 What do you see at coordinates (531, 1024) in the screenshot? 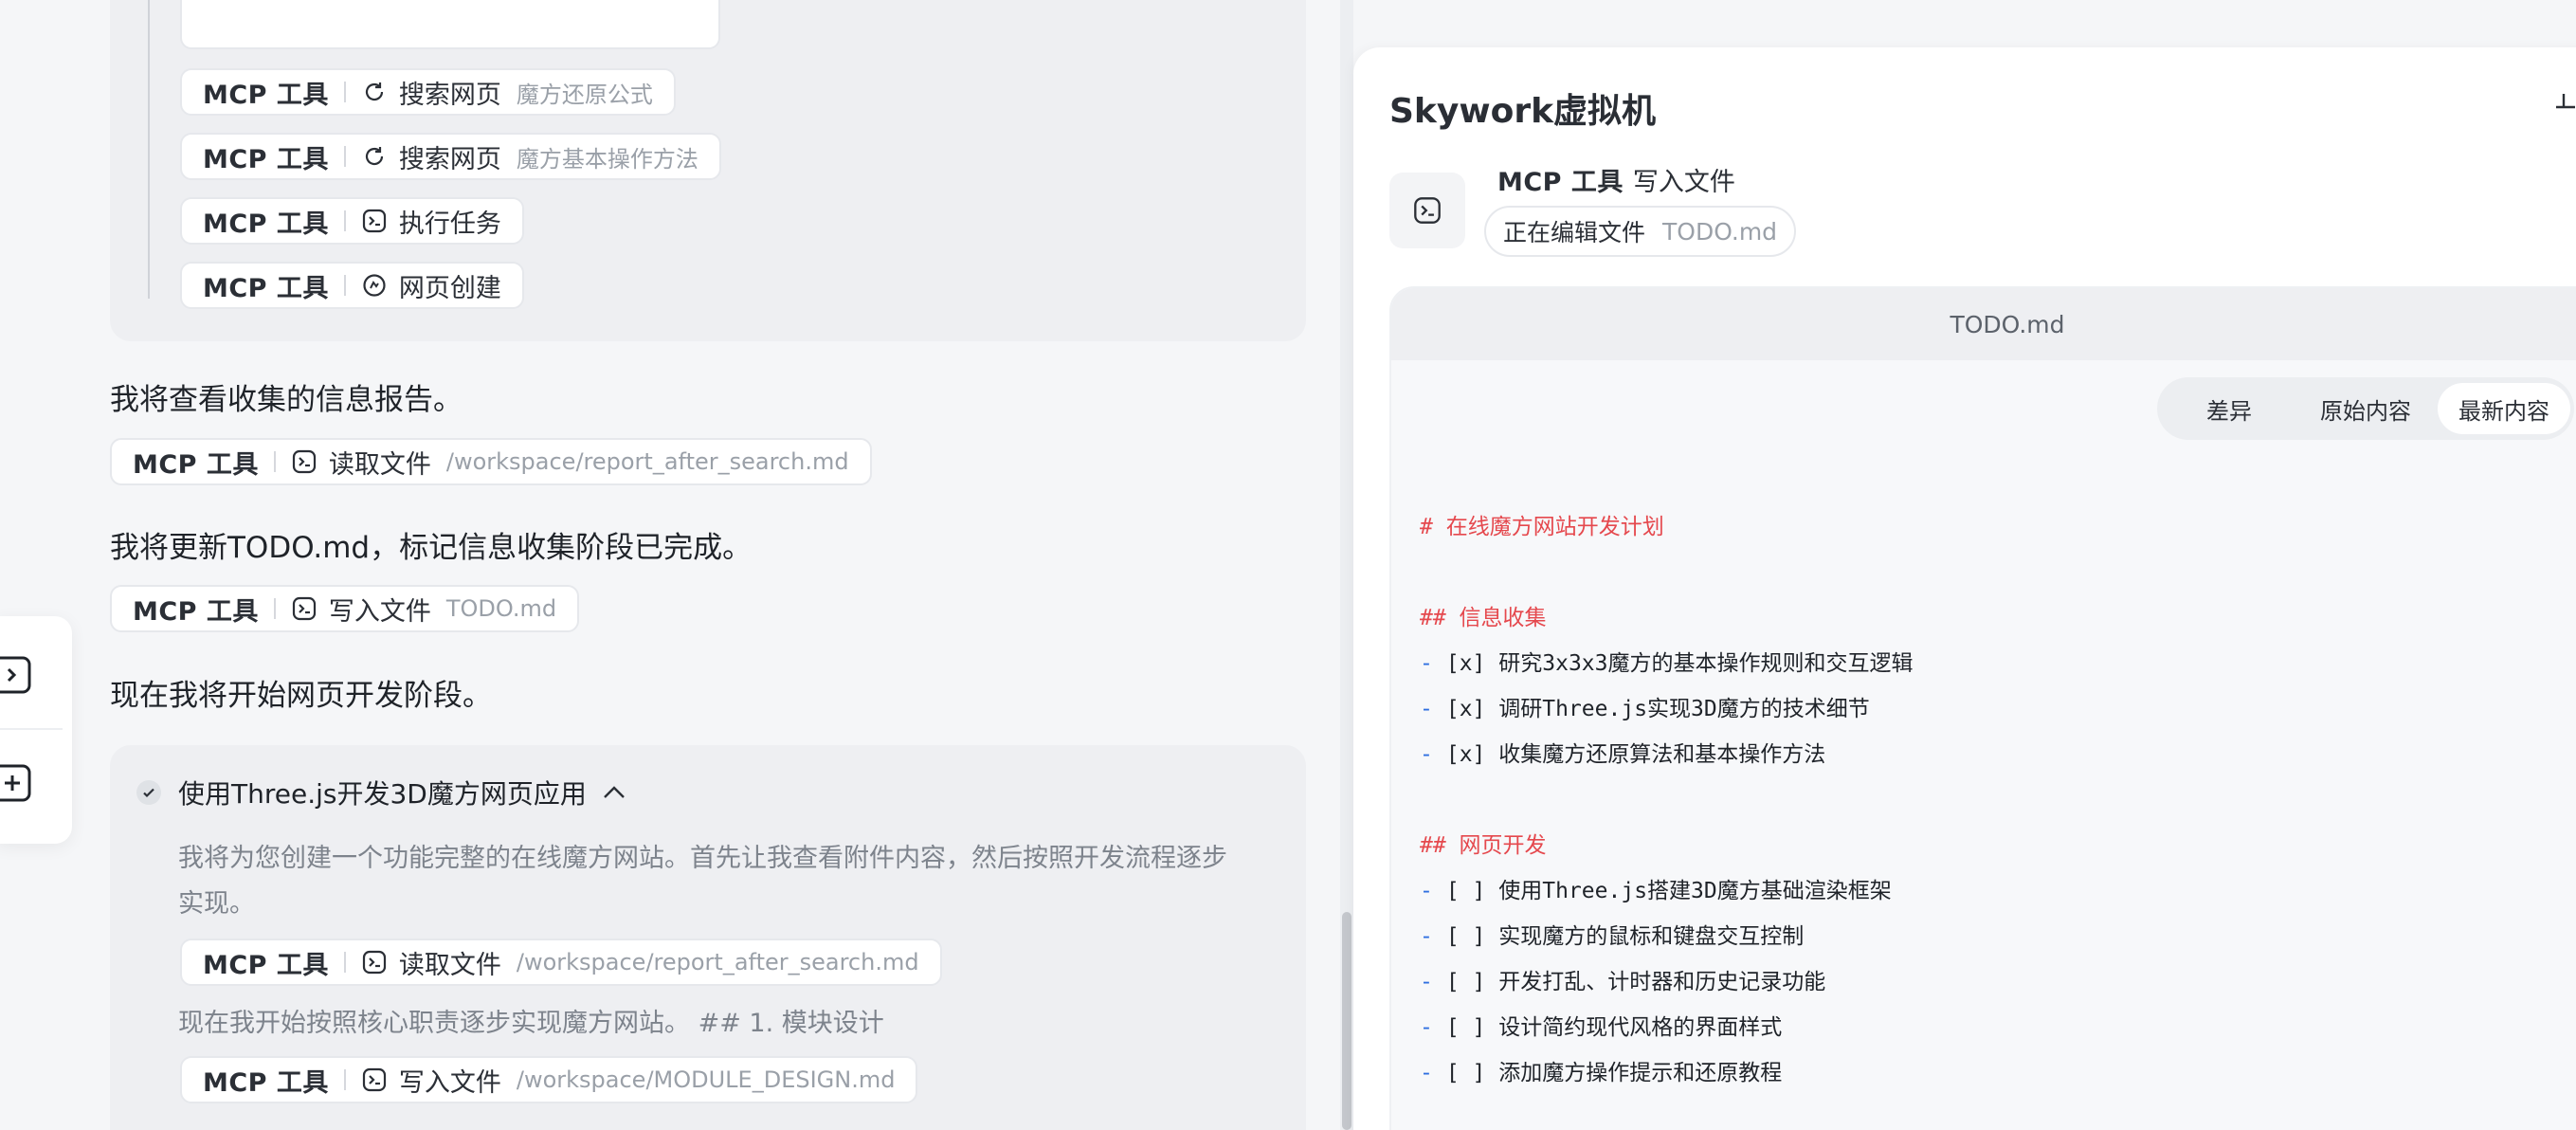
I see `task-step-text: 现在我开始按照核心职责逐步实现魔方网站。 ## 1. 模块设计` at bounding box center [531, 1024].